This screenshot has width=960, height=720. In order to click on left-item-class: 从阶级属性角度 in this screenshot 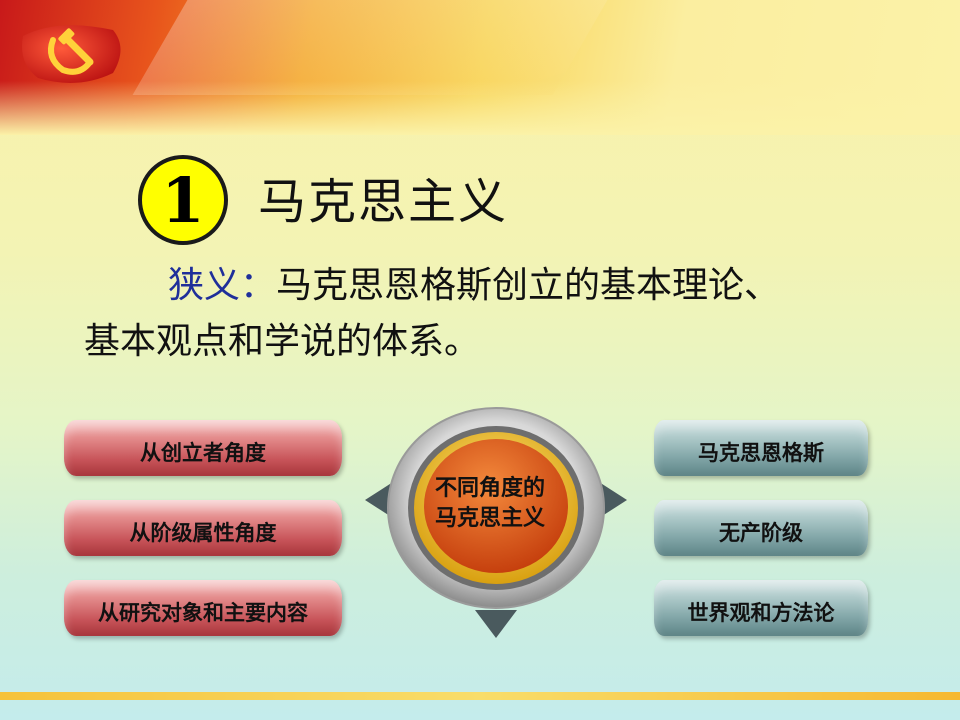, I will do `click(203, 528)`.